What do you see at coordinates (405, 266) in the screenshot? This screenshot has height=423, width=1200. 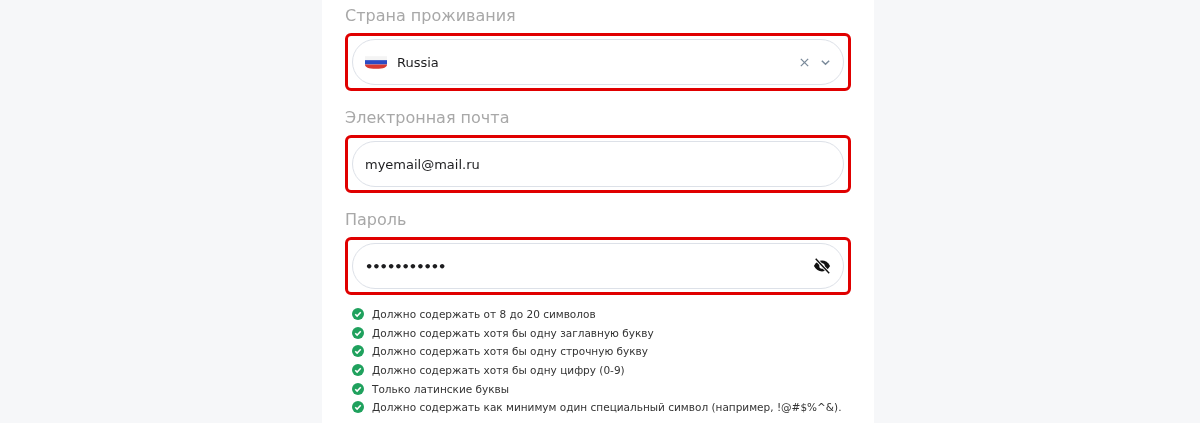 I see `password-dots: •••••••••••` at bounding box center [405, 266].